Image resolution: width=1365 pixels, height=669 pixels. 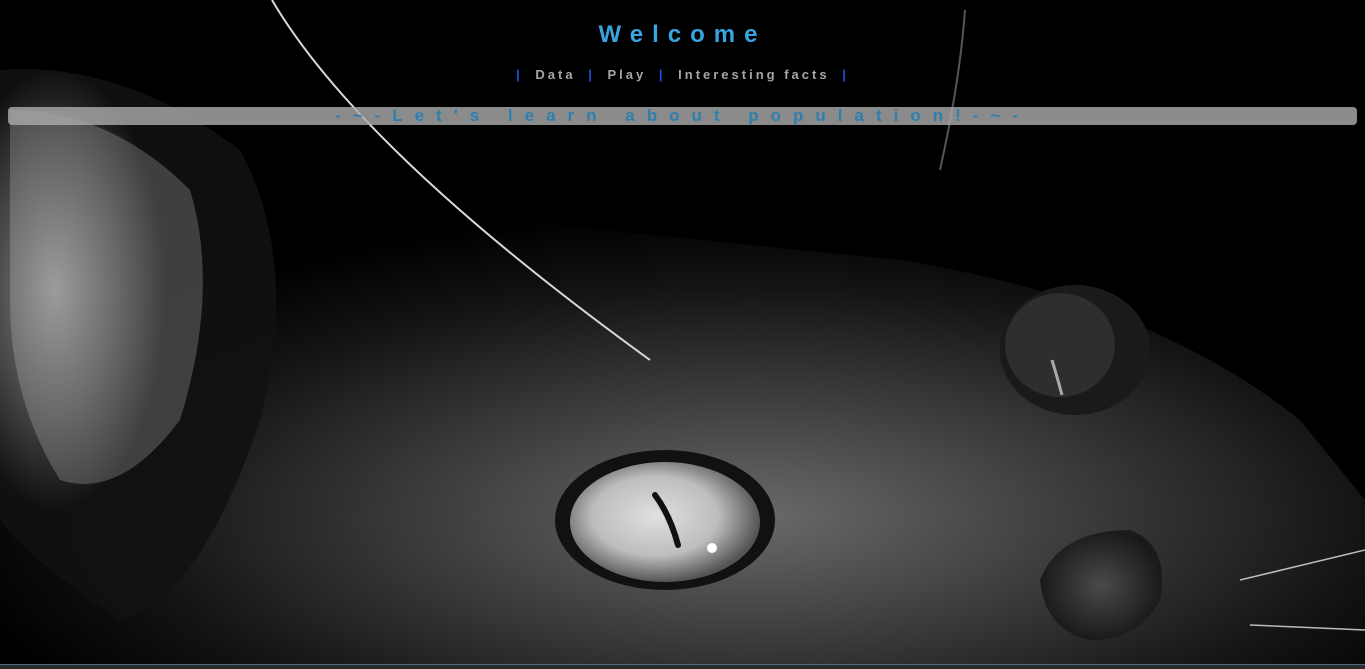 What do you see at coordinates (555, 74) in the screenshot?
I see `nav-link-data: Data` at bounding box center [555, 74].